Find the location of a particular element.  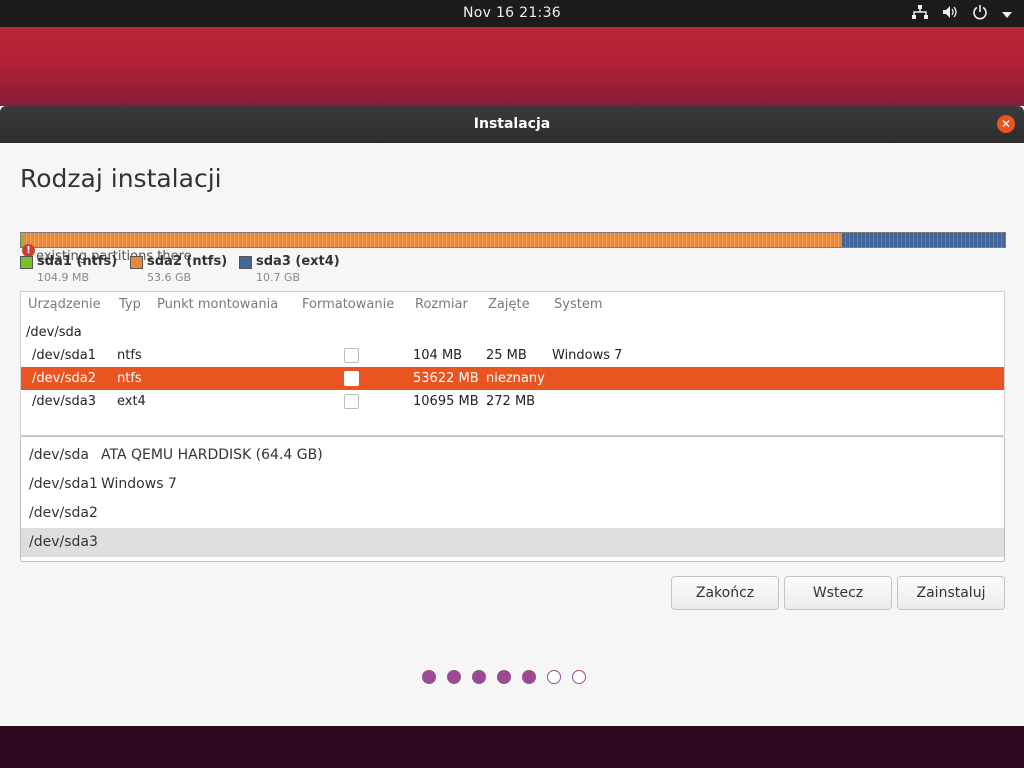

row-used: nieznany is located at coordinates (515, 378).